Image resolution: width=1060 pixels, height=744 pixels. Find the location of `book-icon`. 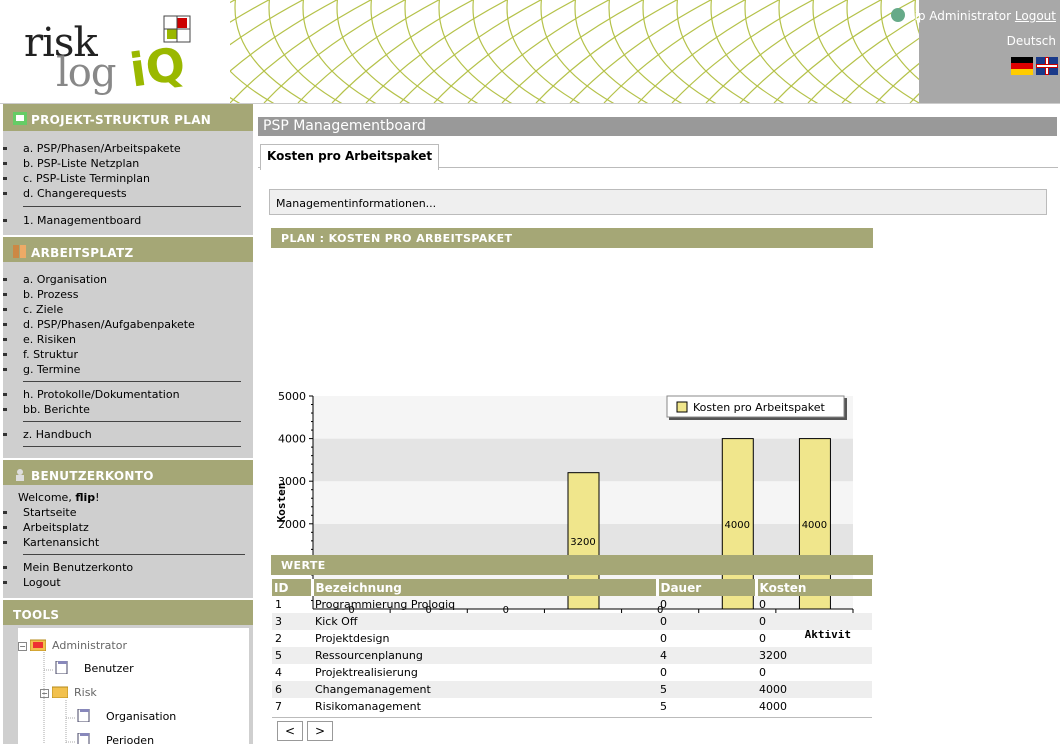

book-icon is located at coordinates (19, 251).